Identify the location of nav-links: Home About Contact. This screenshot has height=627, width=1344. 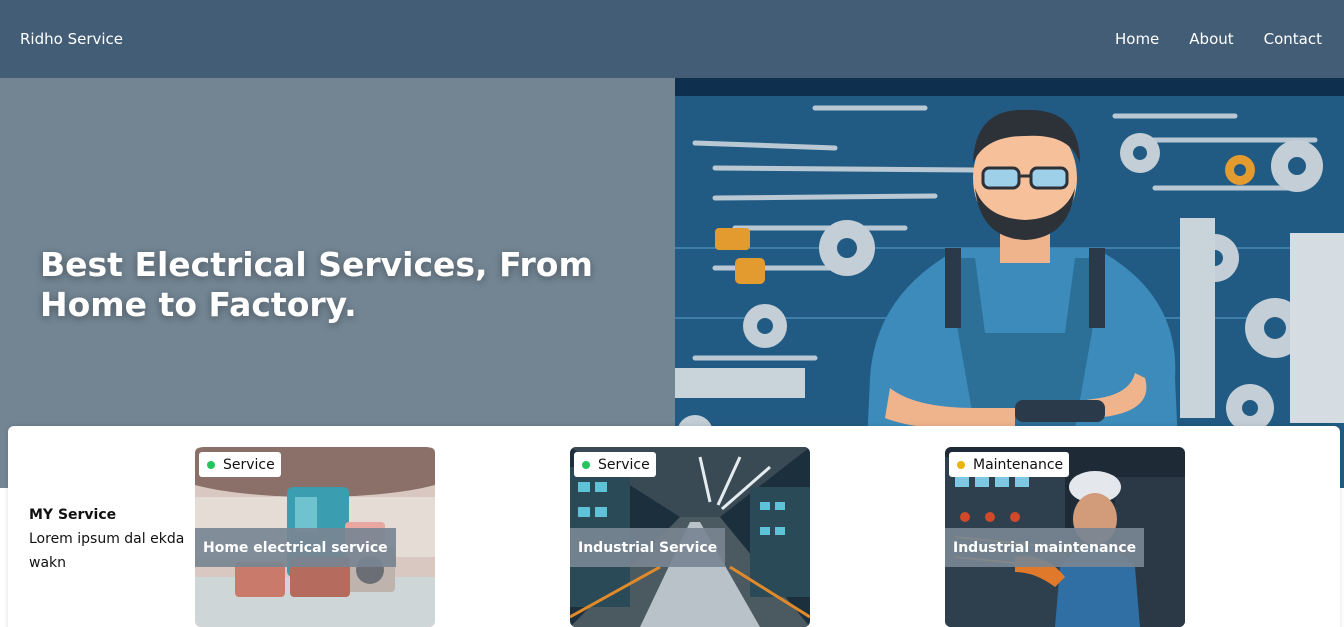
(1218, 39).